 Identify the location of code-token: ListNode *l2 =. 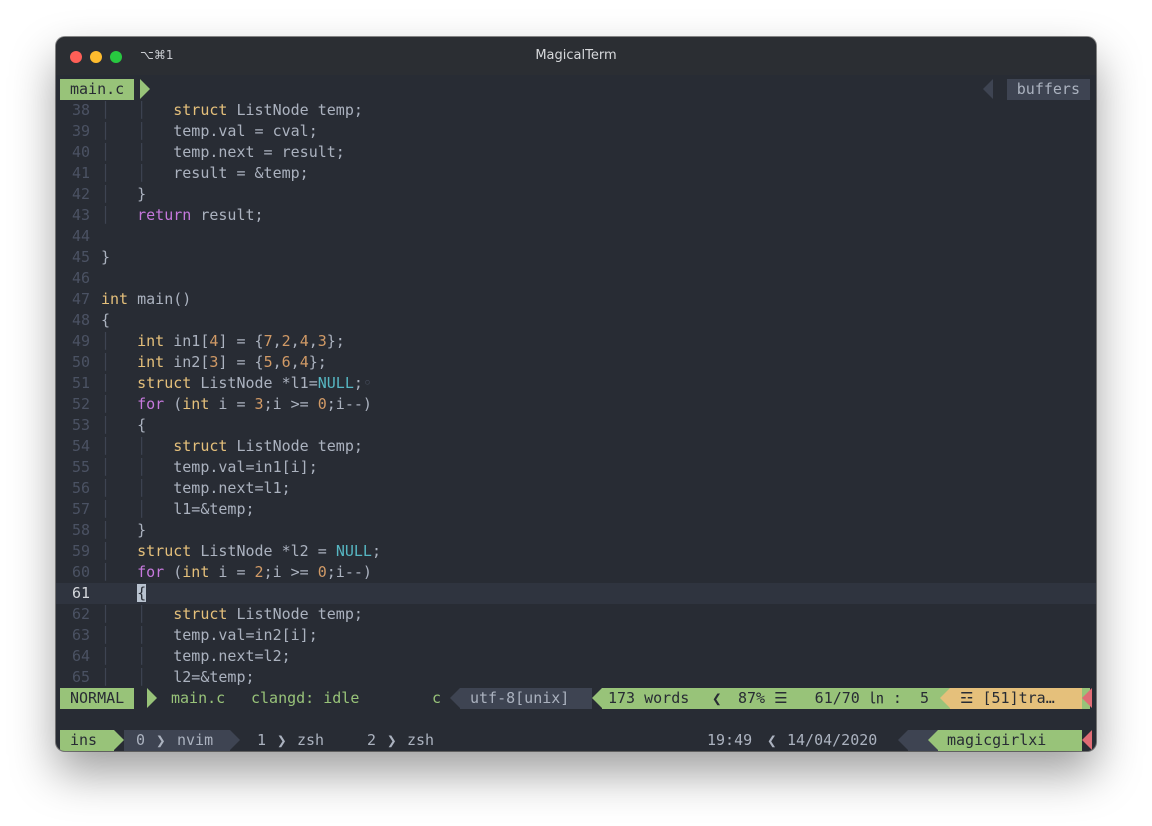
(263, 551).